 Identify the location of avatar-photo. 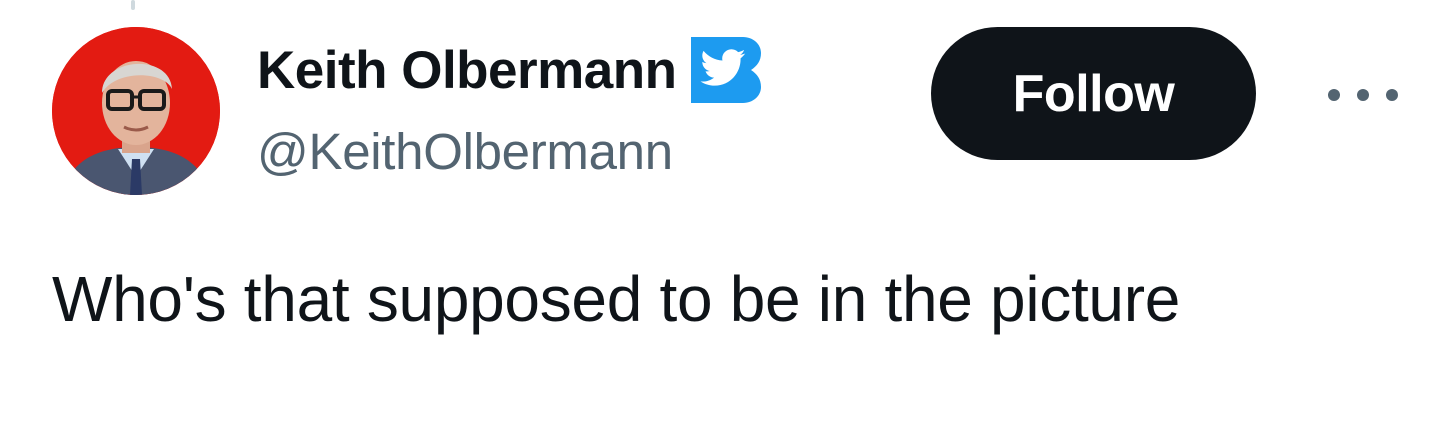
(136, 111).